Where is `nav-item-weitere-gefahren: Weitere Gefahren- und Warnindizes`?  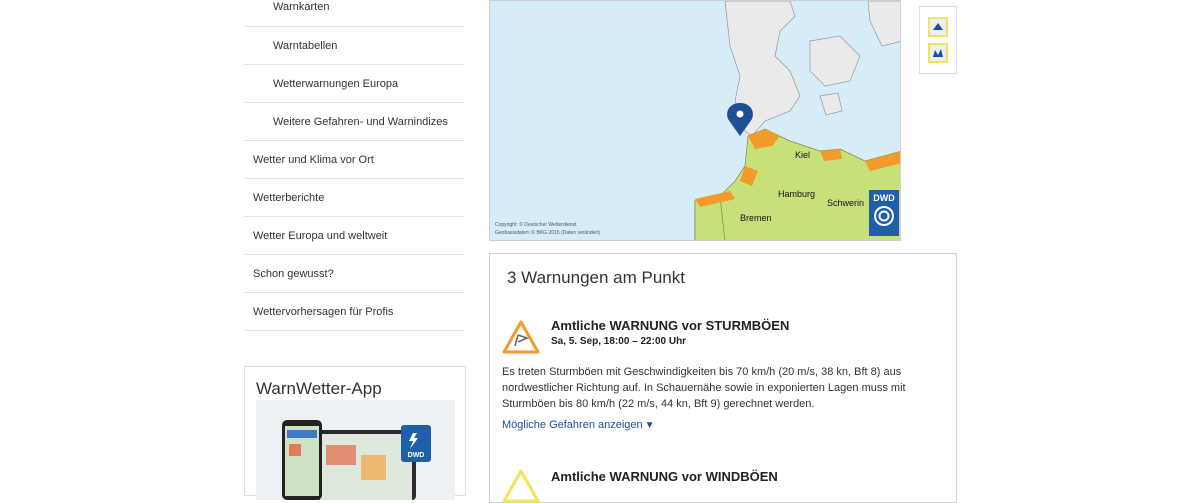 nav-item-weitere-gefahren: Weitere Gefahren- und Warnindizes is located at coordinates (354, 122).